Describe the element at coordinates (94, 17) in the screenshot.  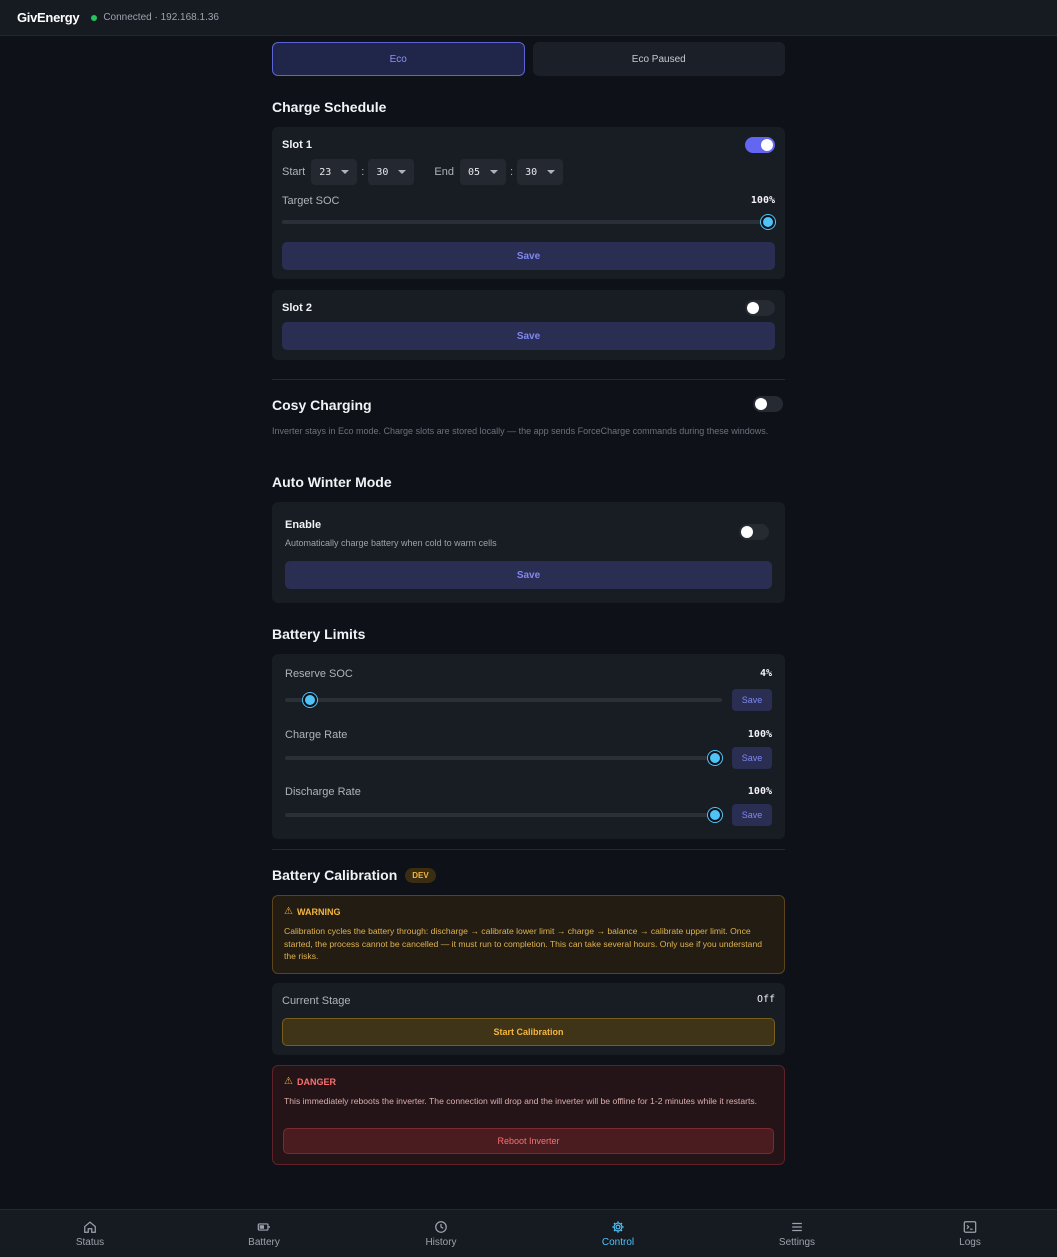
I see `connected-dot-icon` at that location.